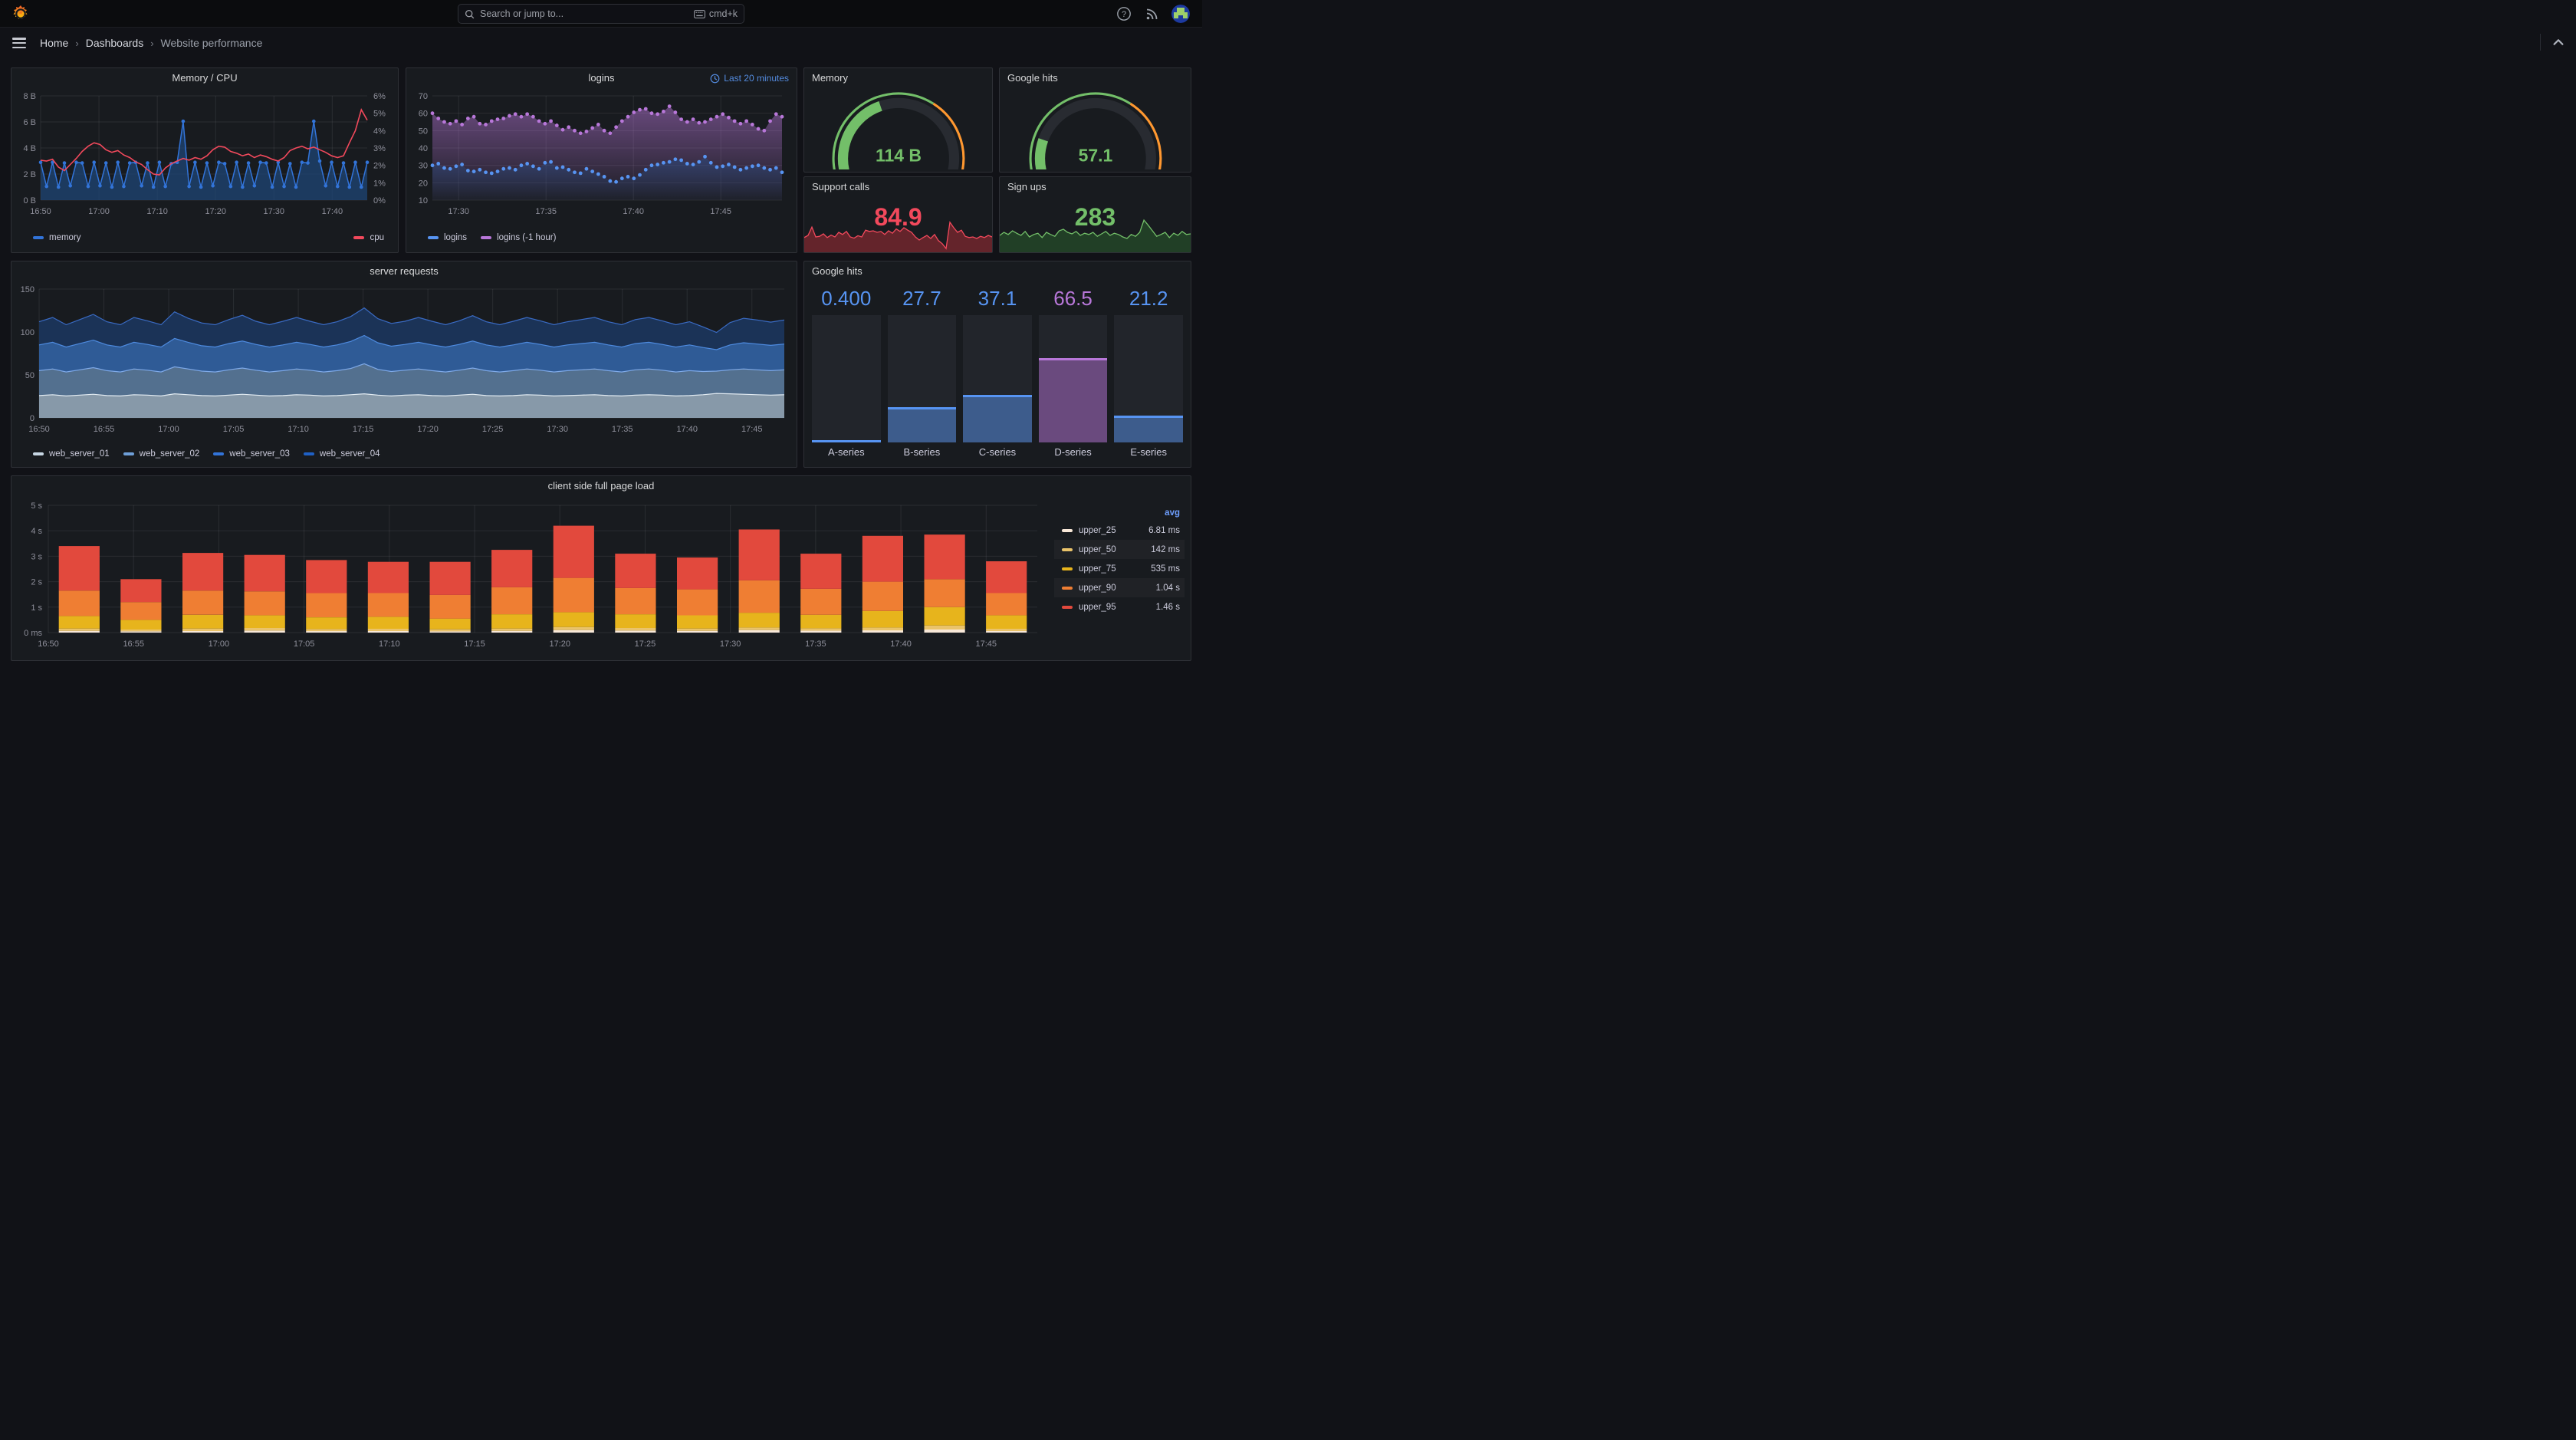  What do you see at coordinates (36, 531) in the screenshot?
I see `svg-text: 4 s` at bounding box center [36, 531].